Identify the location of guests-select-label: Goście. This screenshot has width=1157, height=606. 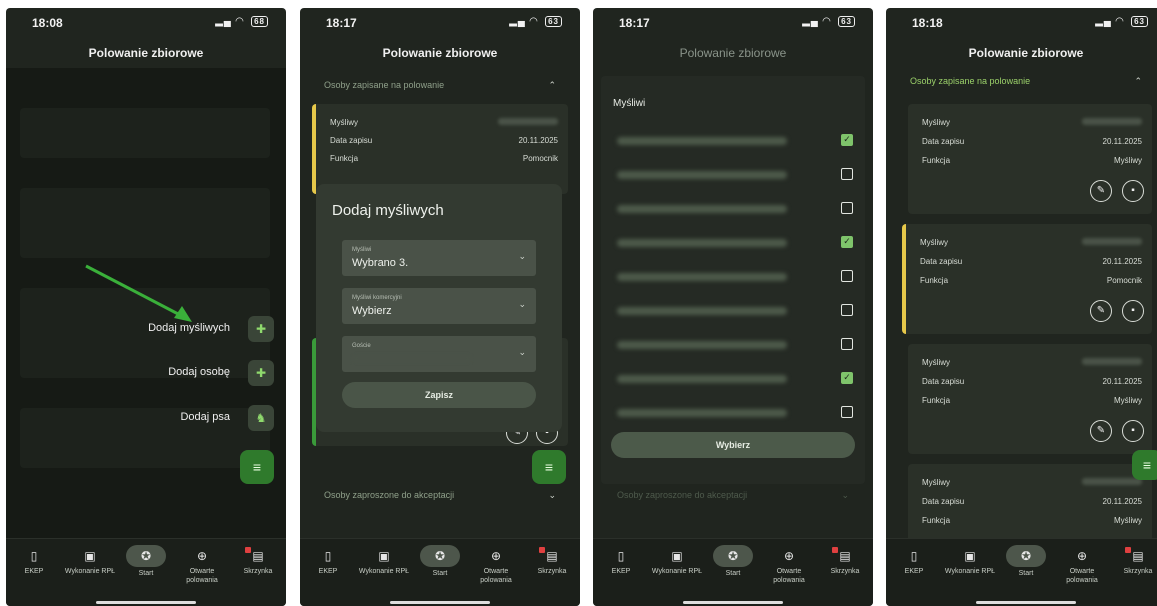
(361, 346).